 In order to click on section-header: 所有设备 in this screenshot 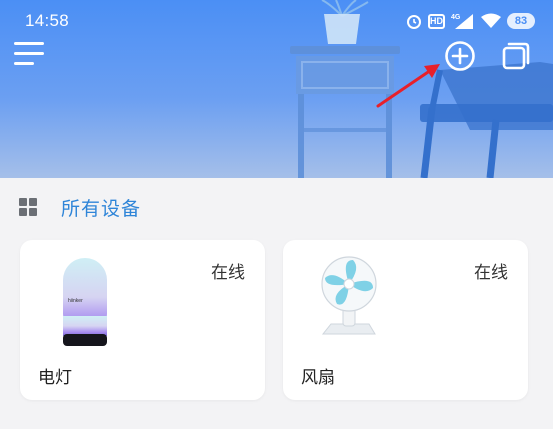, I will do `click(80, 207)`.